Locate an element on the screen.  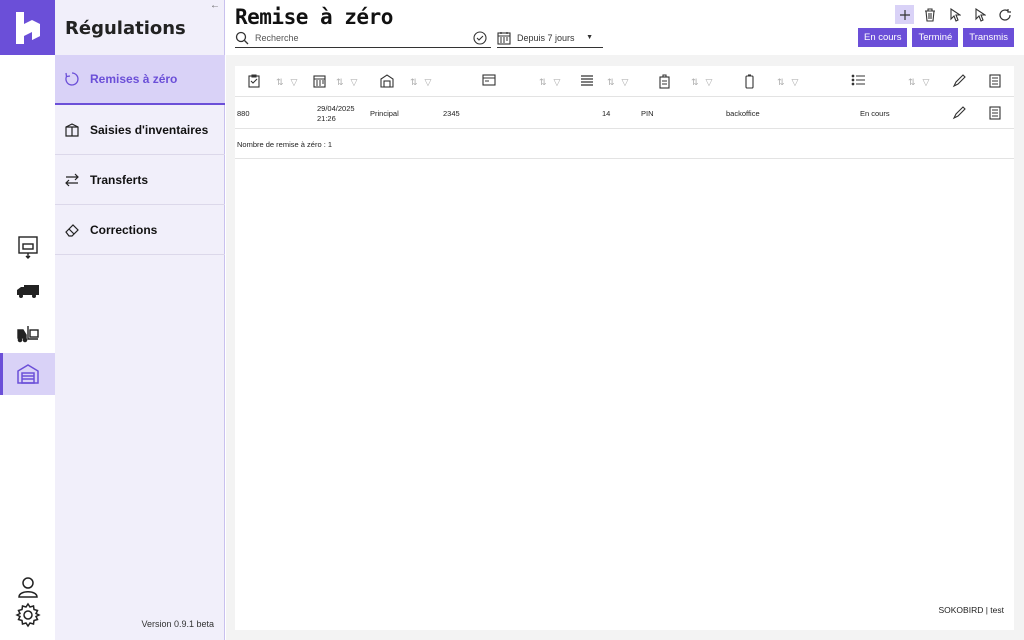
trash-icon is located at coordinates (929, 14).